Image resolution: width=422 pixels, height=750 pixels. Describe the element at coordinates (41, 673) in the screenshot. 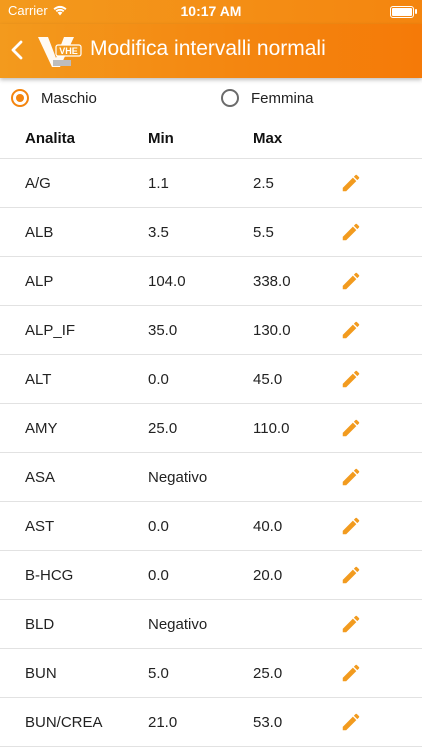

I see `cell-analyte: BUN` at that location.